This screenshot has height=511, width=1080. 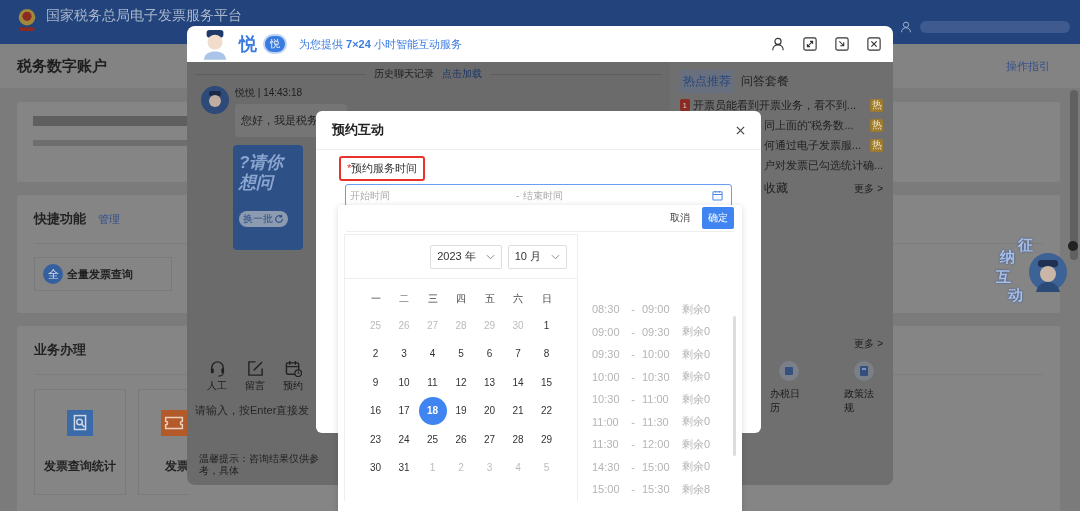 I want to click on officer-figure-icon, so click(x=1048, y=272).